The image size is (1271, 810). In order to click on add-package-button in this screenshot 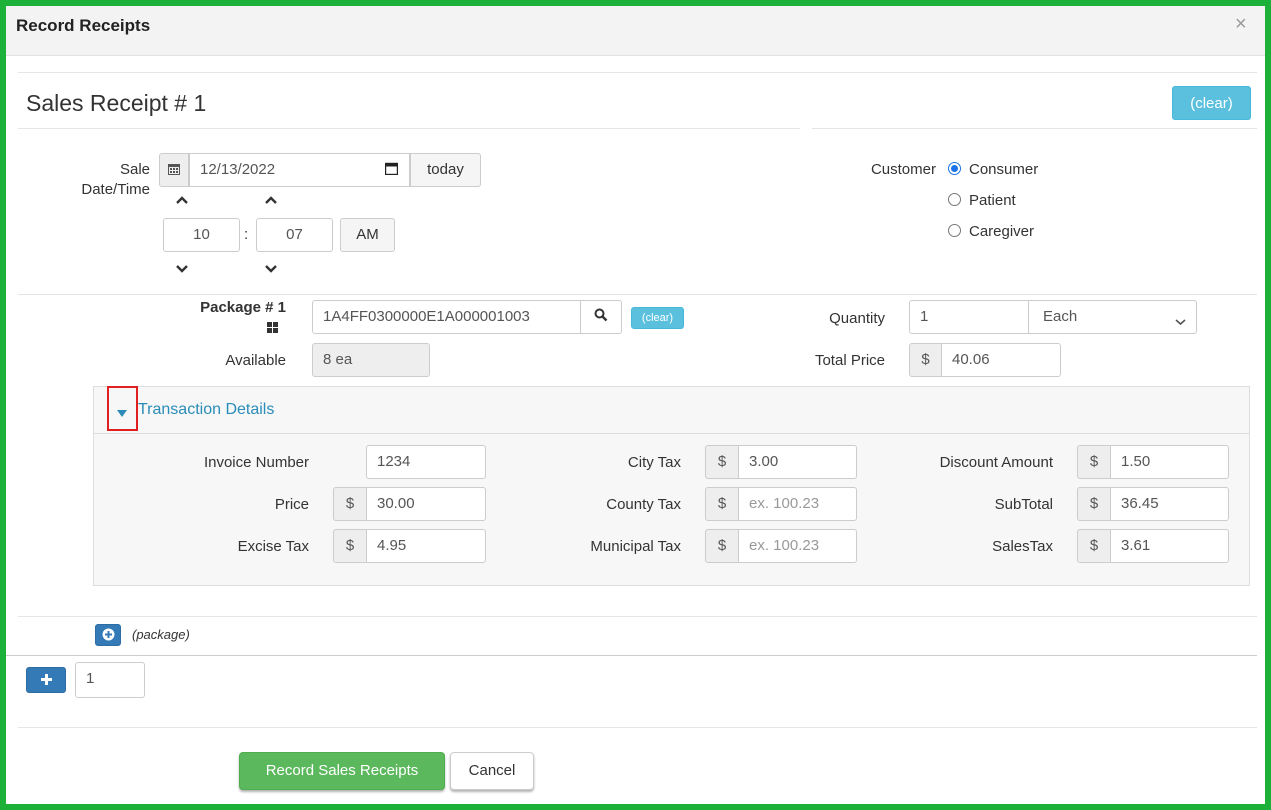, I will do `click(108, 635)`.